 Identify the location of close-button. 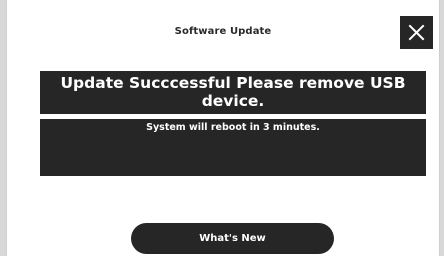
(416, 32).